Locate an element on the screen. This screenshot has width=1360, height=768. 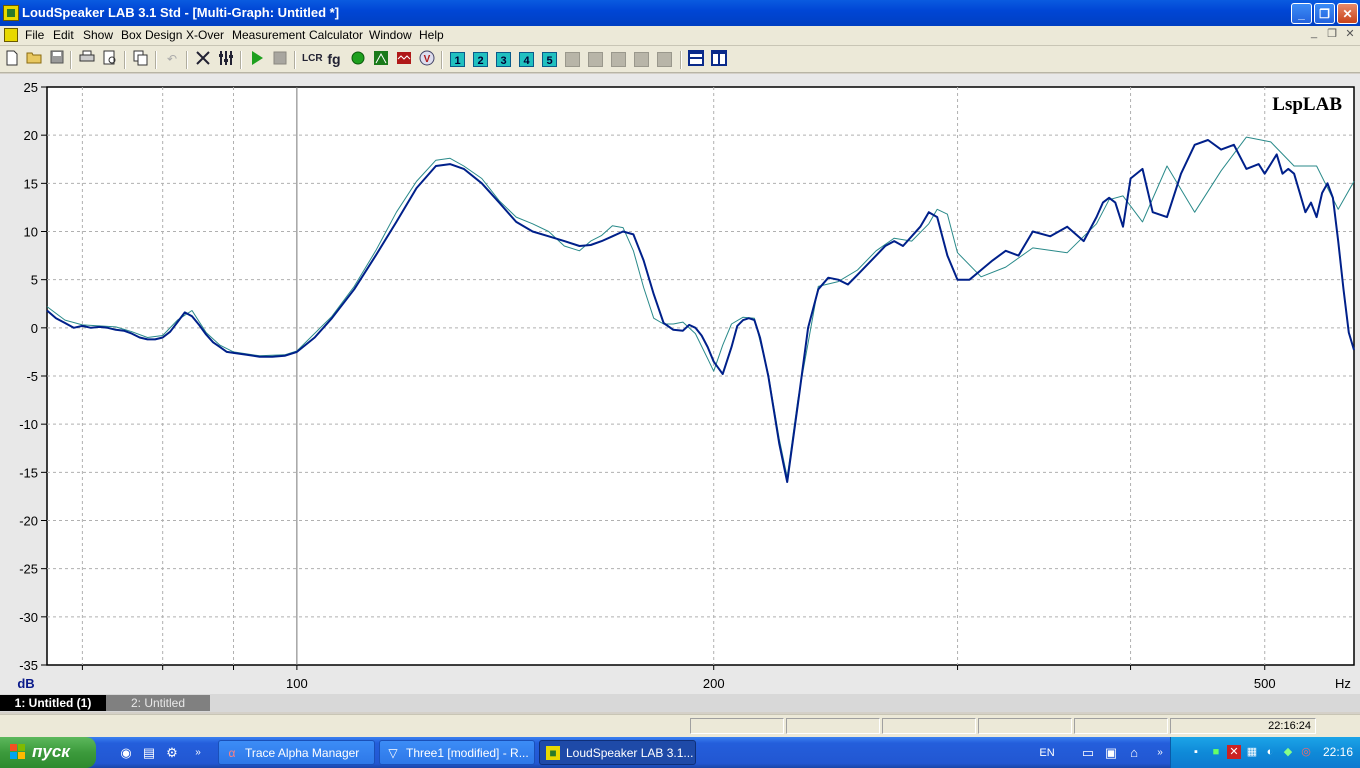
quicklaunch-more-icon: » is located at coordinates (198, 753).